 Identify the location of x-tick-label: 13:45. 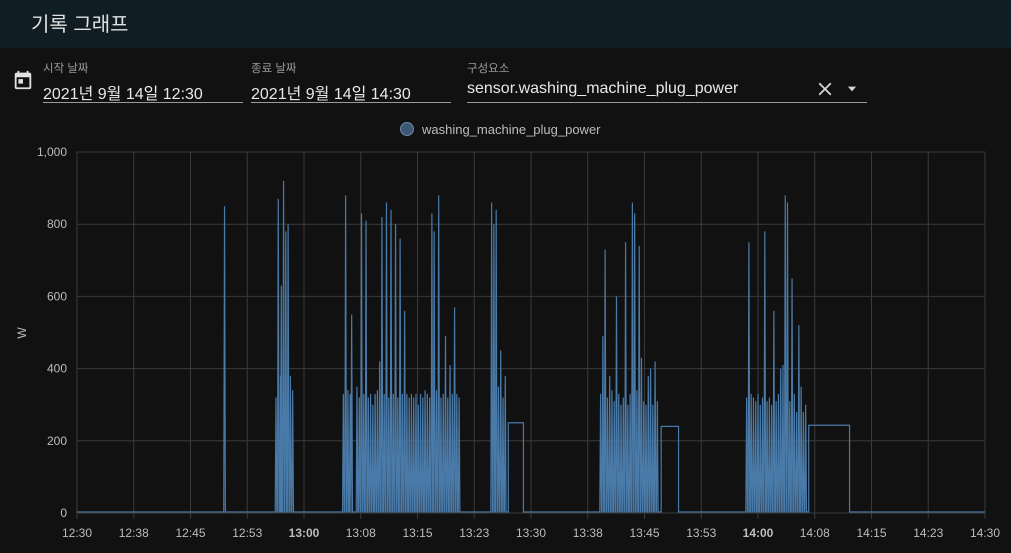
(644, 533).